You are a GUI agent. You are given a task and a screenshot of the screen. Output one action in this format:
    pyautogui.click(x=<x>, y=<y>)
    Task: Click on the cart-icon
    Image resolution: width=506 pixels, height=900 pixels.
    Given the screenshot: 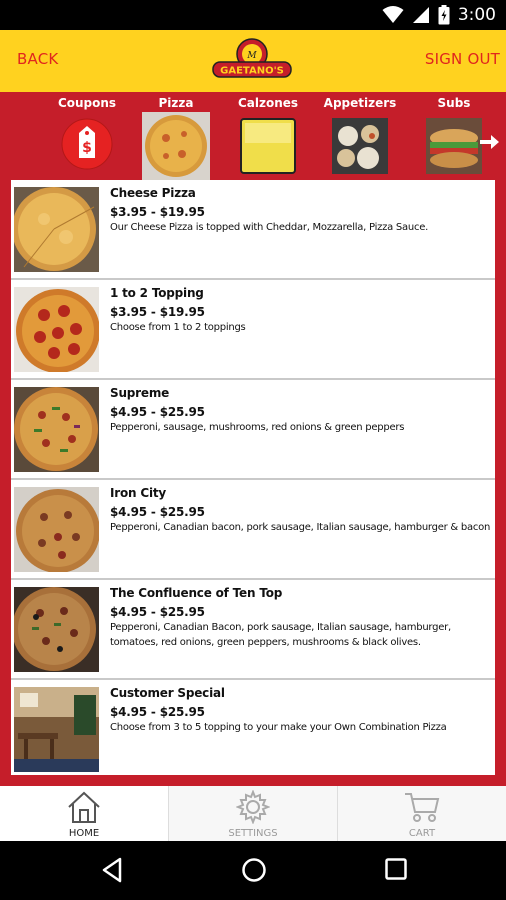 What is the action you would take?
    pyautogui.click(x=422, y=807)
    